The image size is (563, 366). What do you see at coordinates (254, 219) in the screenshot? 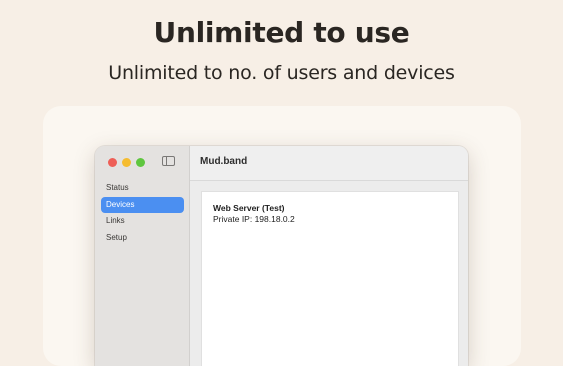
I see `device-private-ip: Private IP: 198.18.0.2` at bounding box center [254, 219].